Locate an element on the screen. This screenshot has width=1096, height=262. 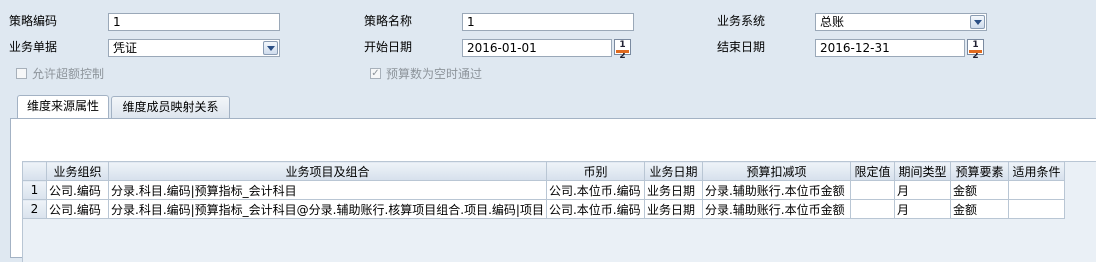
column-header: 期间类型 is located at coordinates (922, 171).